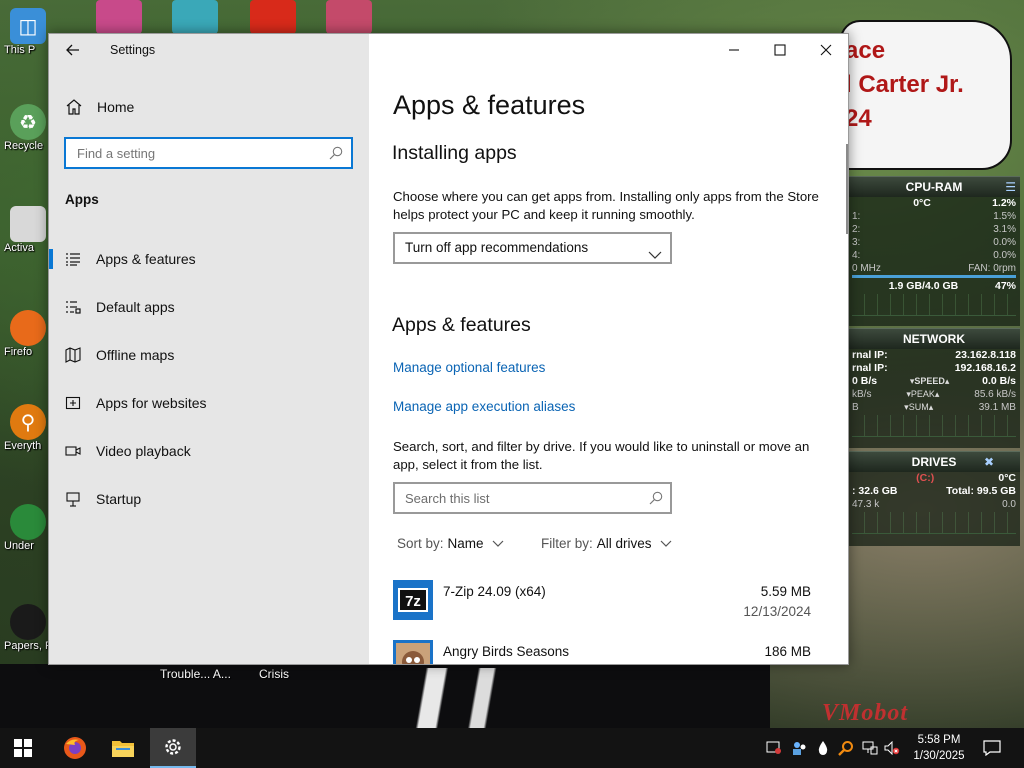 This screenshot has height=768, width=1024. Describe the element at coordinates (939, 748) in the screenshot. I see `taskbar-clock: 5:58 PM 1/30/2025` at that location.